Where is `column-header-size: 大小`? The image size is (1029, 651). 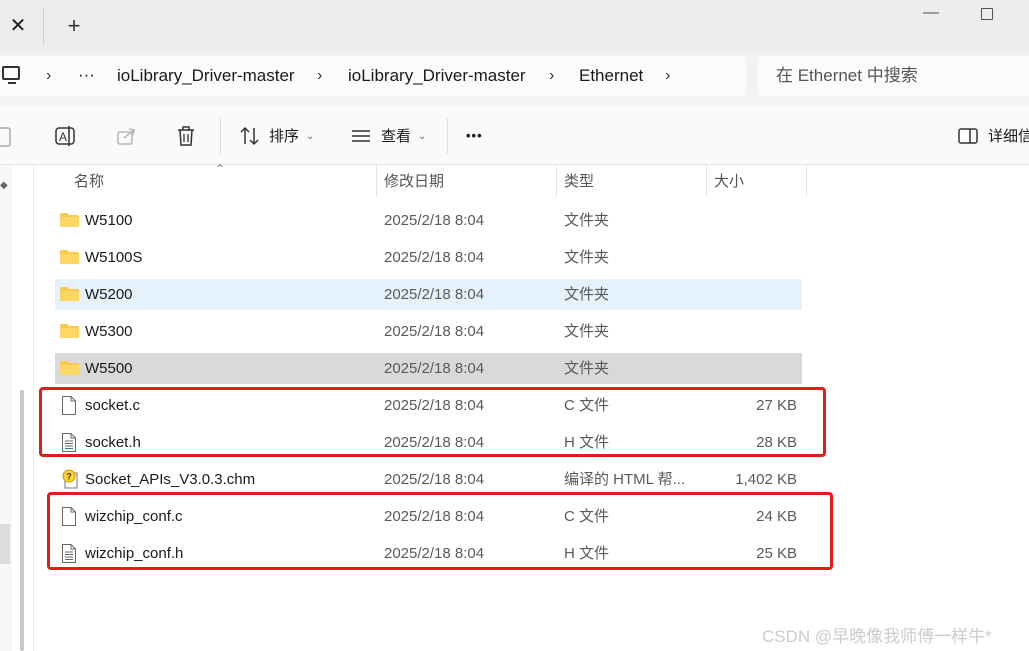 column-header-size: 大小 is located at coordinates (729, 183).